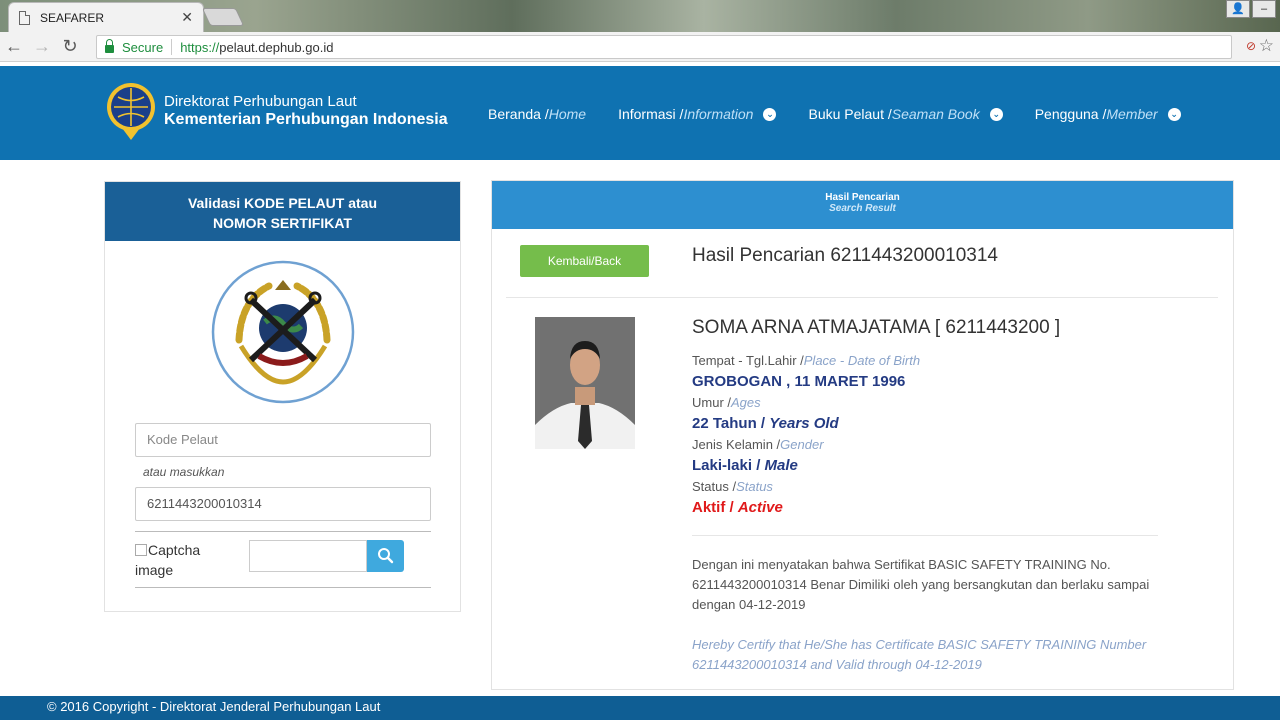 The width and height of the screenshot is (1280, 720). What do you see at coordinates (802, 444) in the screenshot?
I see `gender-label-en: Gender` at bounding box center [802, 444].